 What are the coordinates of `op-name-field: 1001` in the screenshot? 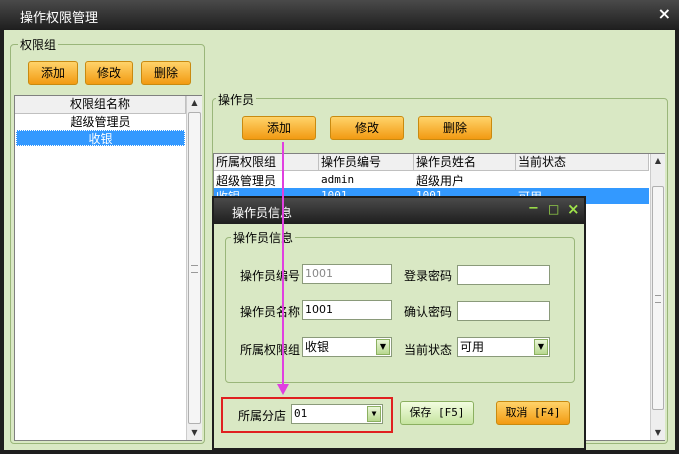 It's located at (347, 310).